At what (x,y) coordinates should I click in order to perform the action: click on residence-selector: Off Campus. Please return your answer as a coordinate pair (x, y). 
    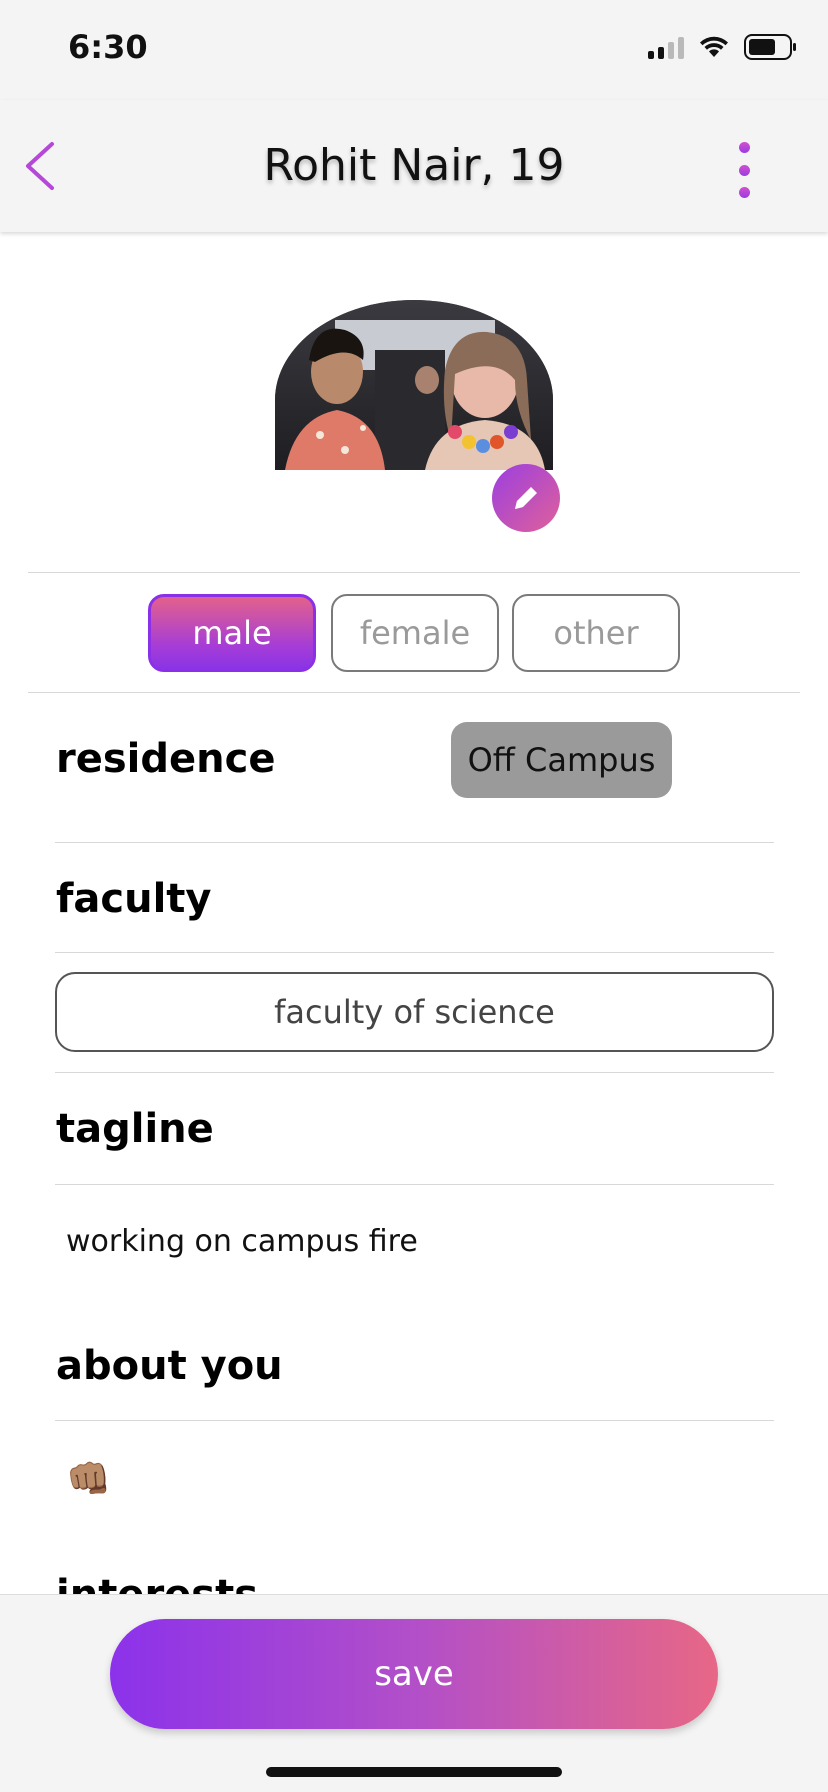
    Looking at the image, I should click on (561, 760).